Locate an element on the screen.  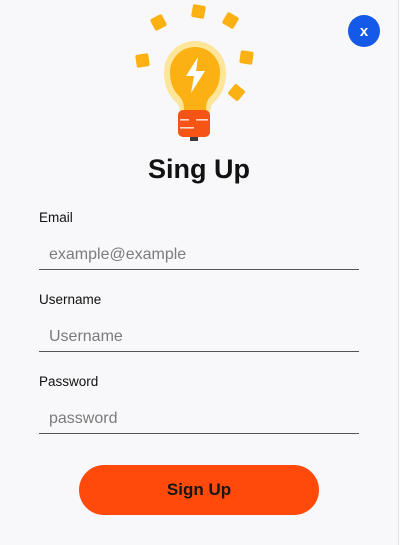
close-label: x is located at coordinates (364, 31).